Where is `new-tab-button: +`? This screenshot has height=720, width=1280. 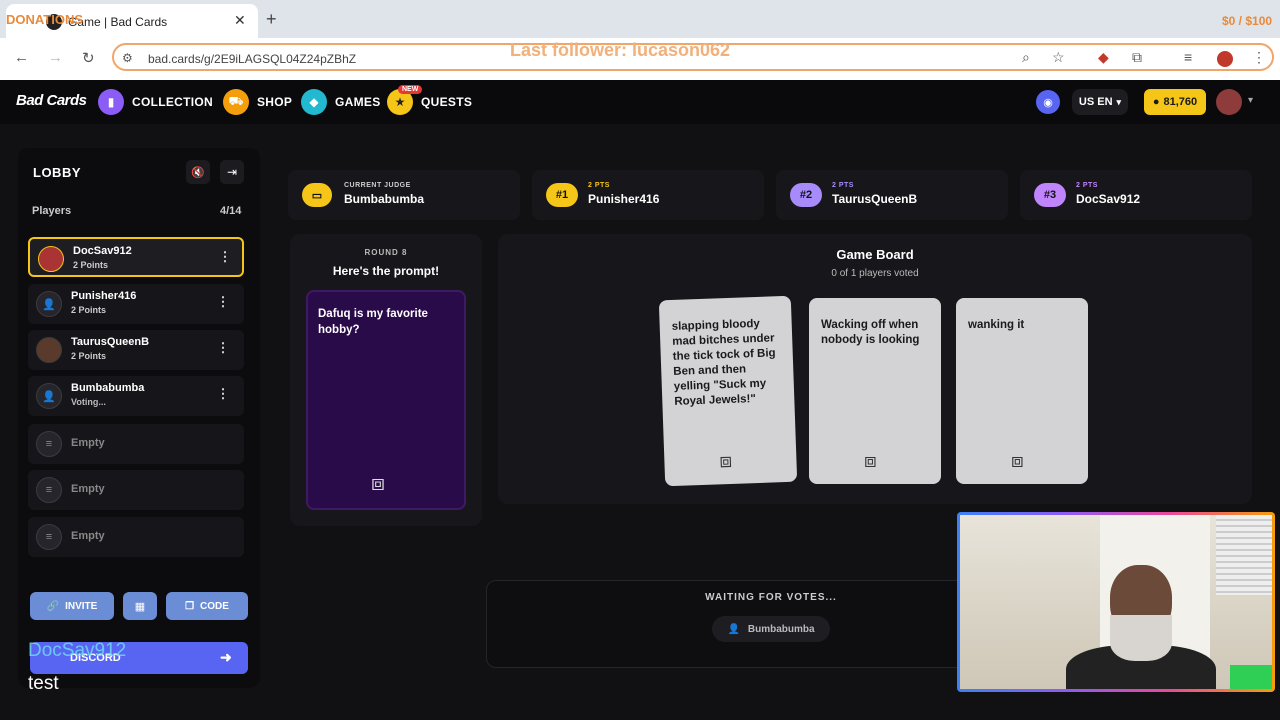
new-tab-button: + is located at coordinates (271, 19).